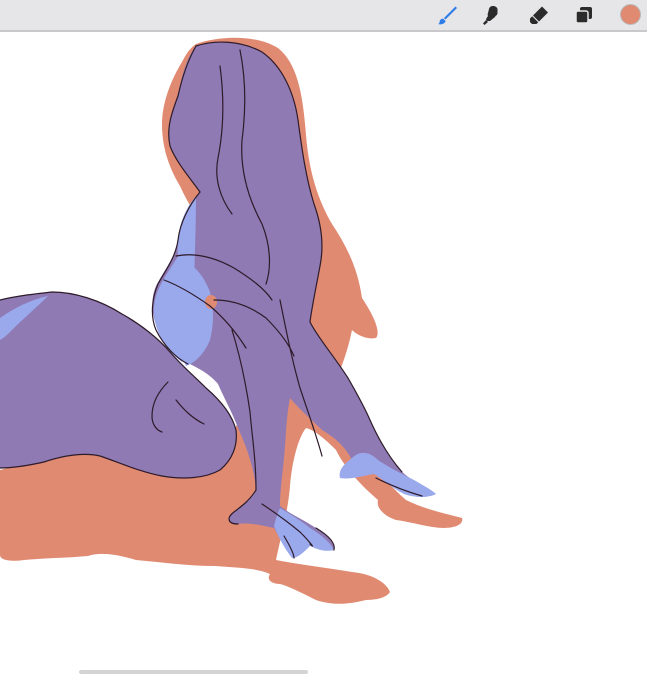 The image size is (647, 680). Describe the element at coordinates (193, 672) in the screenshot. I see `home-indicator` at that location.